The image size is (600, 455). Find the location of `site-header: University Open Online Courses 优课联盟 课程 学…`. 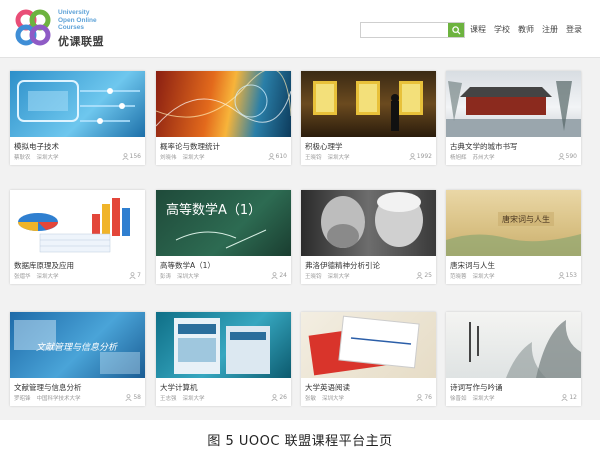

site-header: University Open Online Courses 优课联盟 课程 学… is located at coordinates (300, 29).